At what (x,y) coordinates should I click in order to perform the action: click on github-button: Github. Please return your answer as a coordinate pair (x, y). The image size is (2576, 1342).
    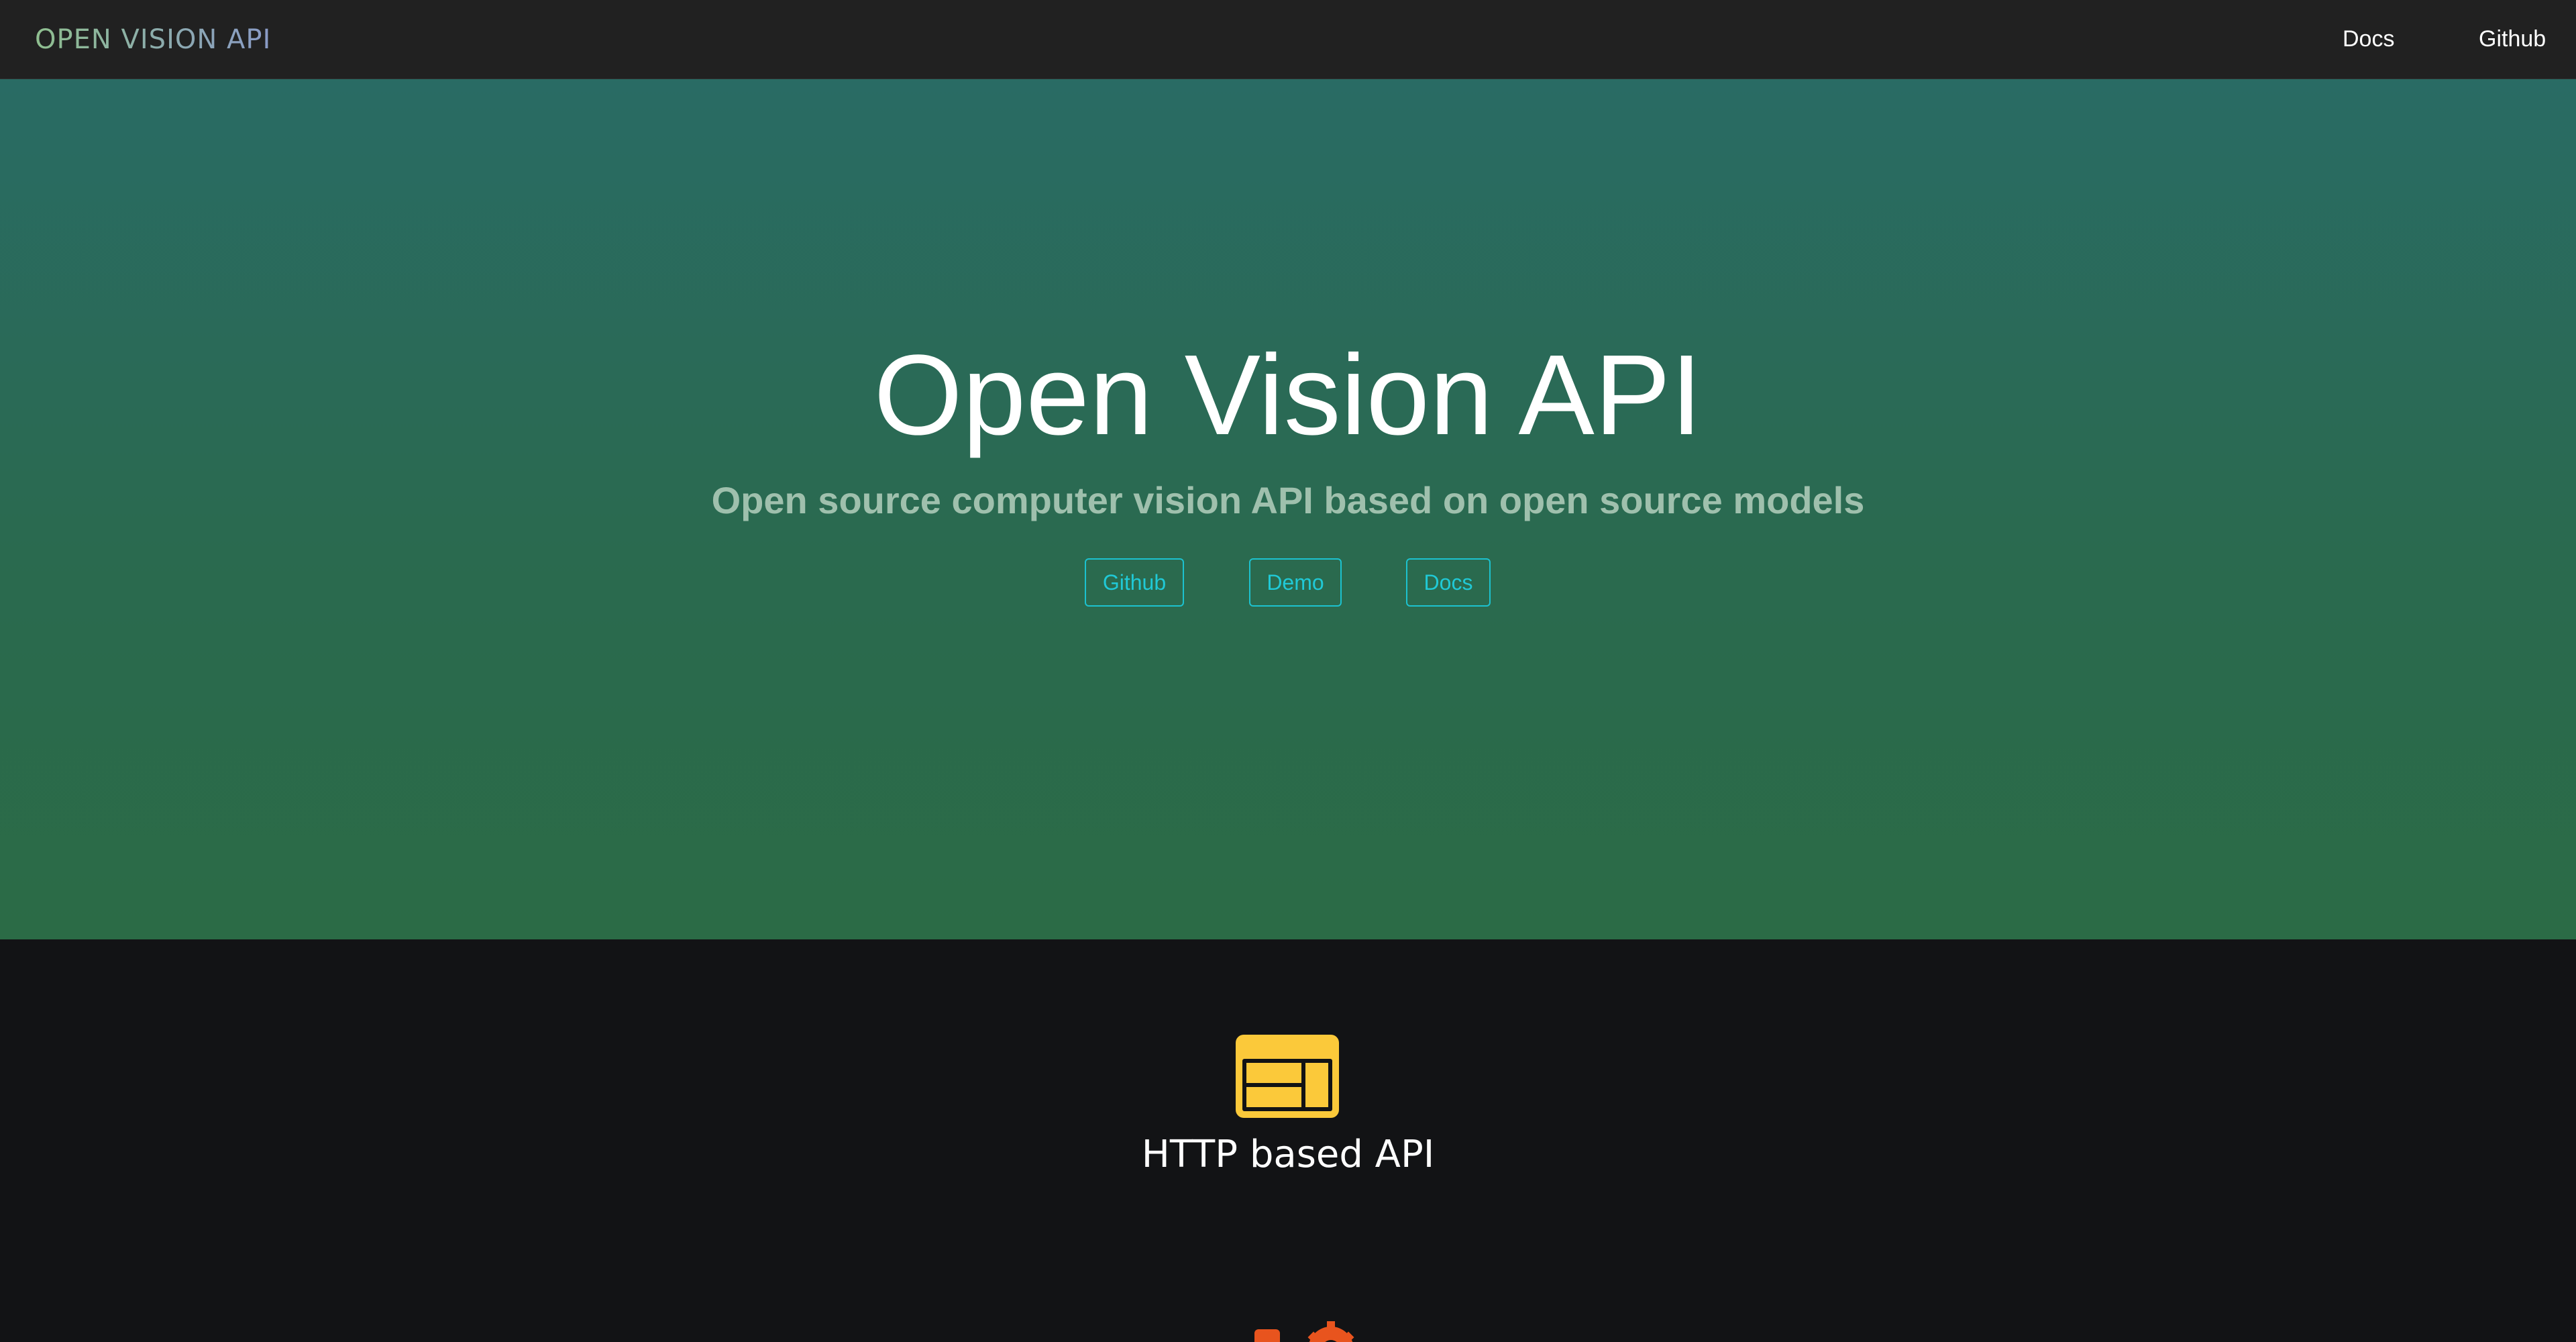
    Looking at the image, I should click on (1134, 583).